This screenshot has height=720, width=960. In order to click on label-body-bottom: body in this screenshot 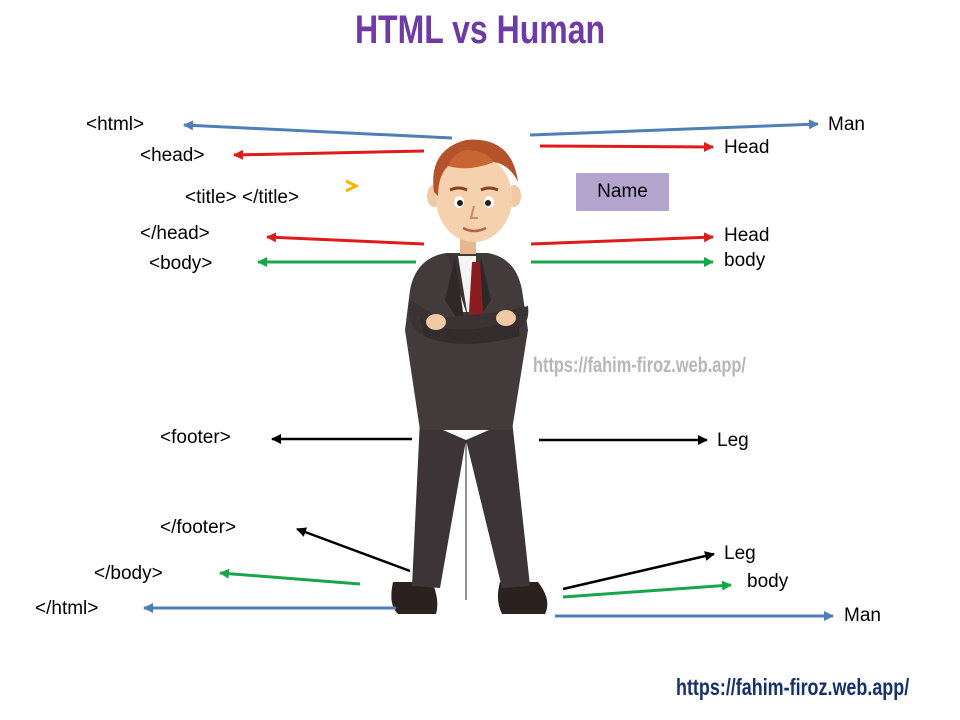, I will do `click(768, 581)`.